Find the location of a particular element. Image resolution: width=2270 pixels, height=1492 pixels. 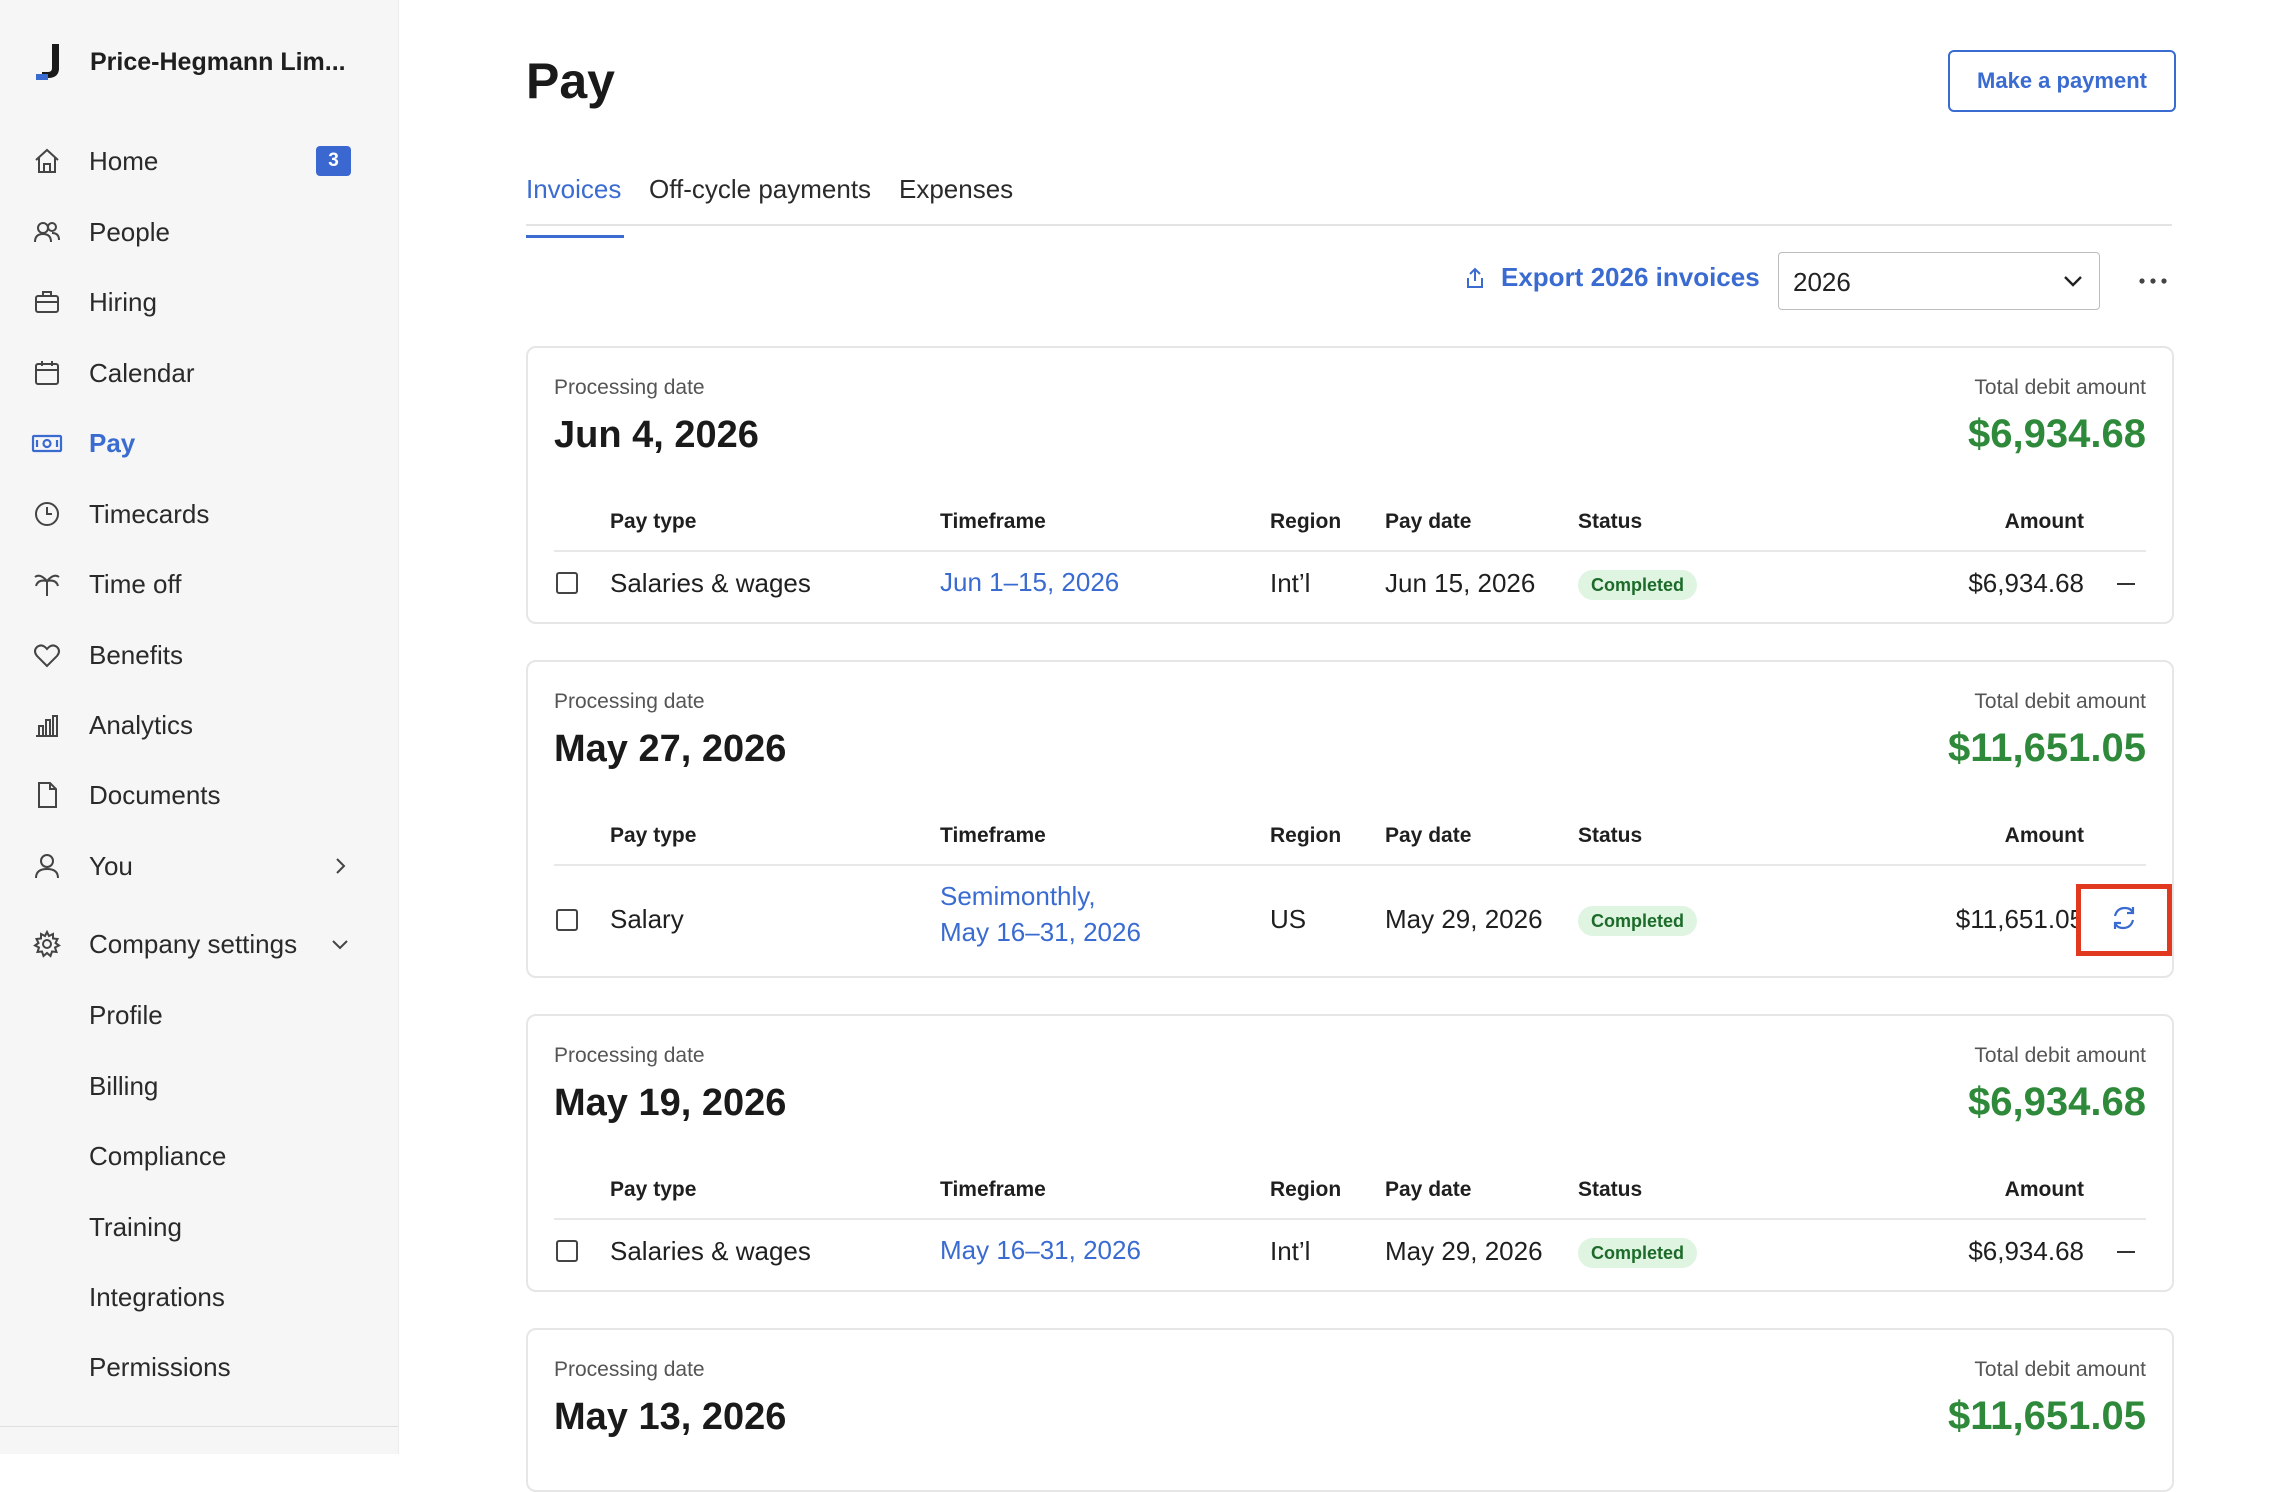

tab-invoices: Invoices is located at coordinates (575, 206).